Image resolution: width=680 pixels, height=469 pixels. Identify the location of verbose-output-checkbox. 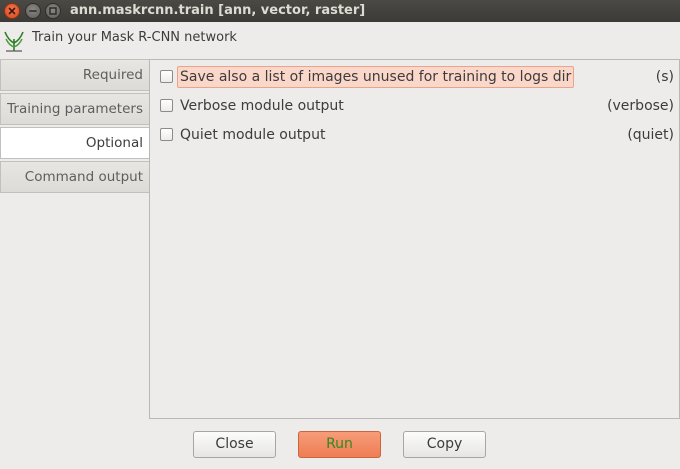
(166, 105).